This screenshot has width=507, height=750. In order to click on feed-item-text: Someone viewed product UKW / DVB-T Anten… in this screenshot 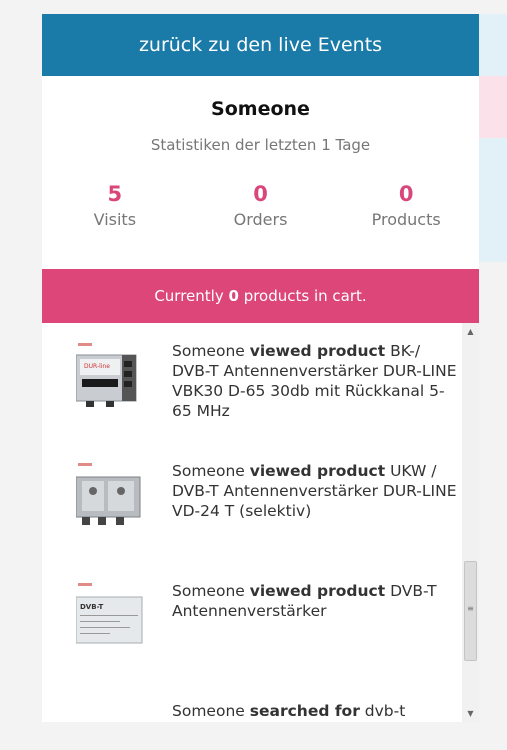, I will do `click(317, 491)`.